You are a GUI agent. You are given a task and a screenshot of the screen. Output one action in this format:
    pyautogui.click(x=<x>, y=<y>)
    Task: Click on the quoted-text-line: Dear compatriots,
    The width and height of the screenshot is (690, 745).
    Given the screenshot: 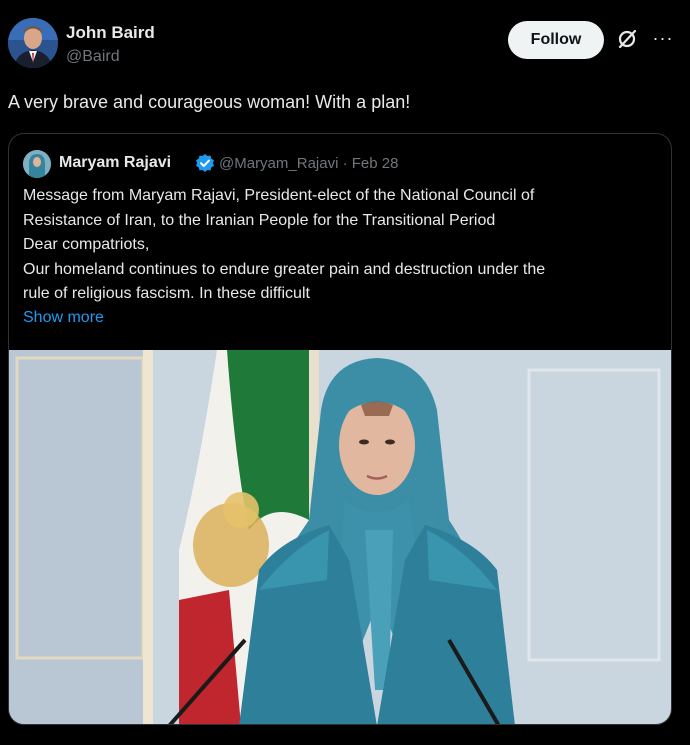 What is the action you would take?
    pyautogui.click(x=86, y=244)
    